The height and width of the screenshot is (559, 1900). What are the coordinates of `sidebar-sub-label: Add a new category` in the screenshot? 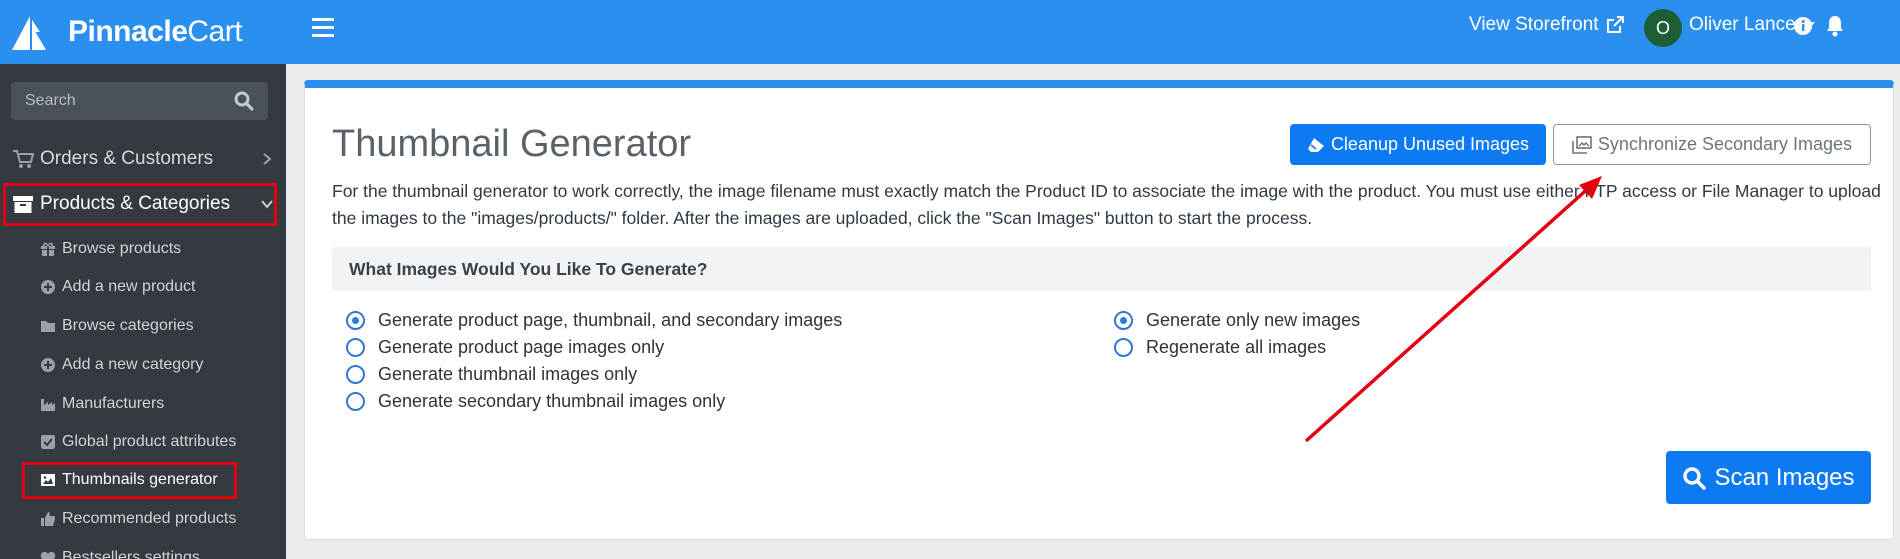 It's located at (133, 364).